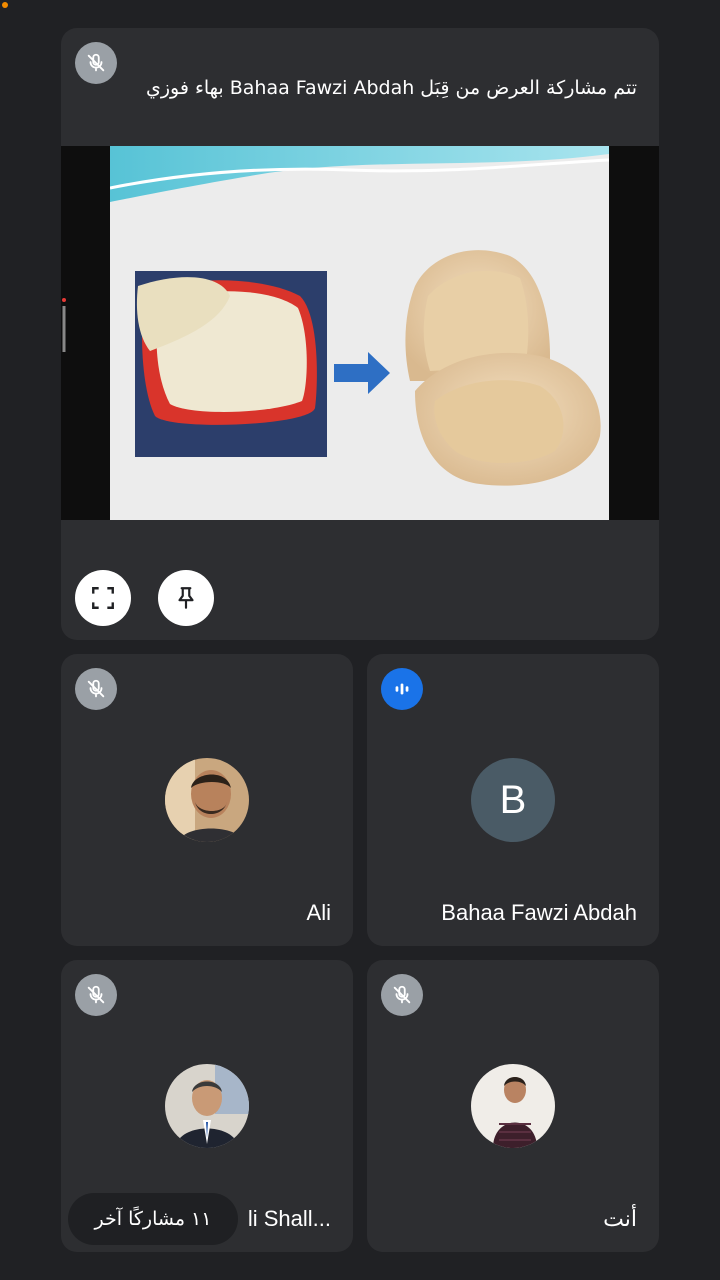 The image size is (720, 1280). I want to click on other-participants-chip: ١١ مشاركًا آخر, so click(153, 1219).